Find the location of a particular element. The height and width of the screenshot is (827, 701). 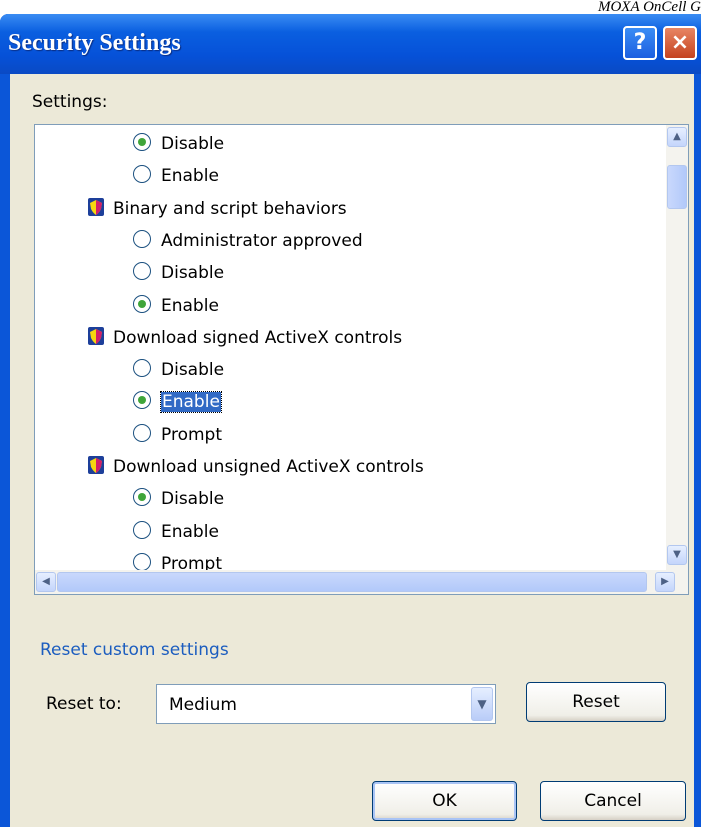

settings-row-label: Binary and script behaviors is located at coordinates (230, 208).